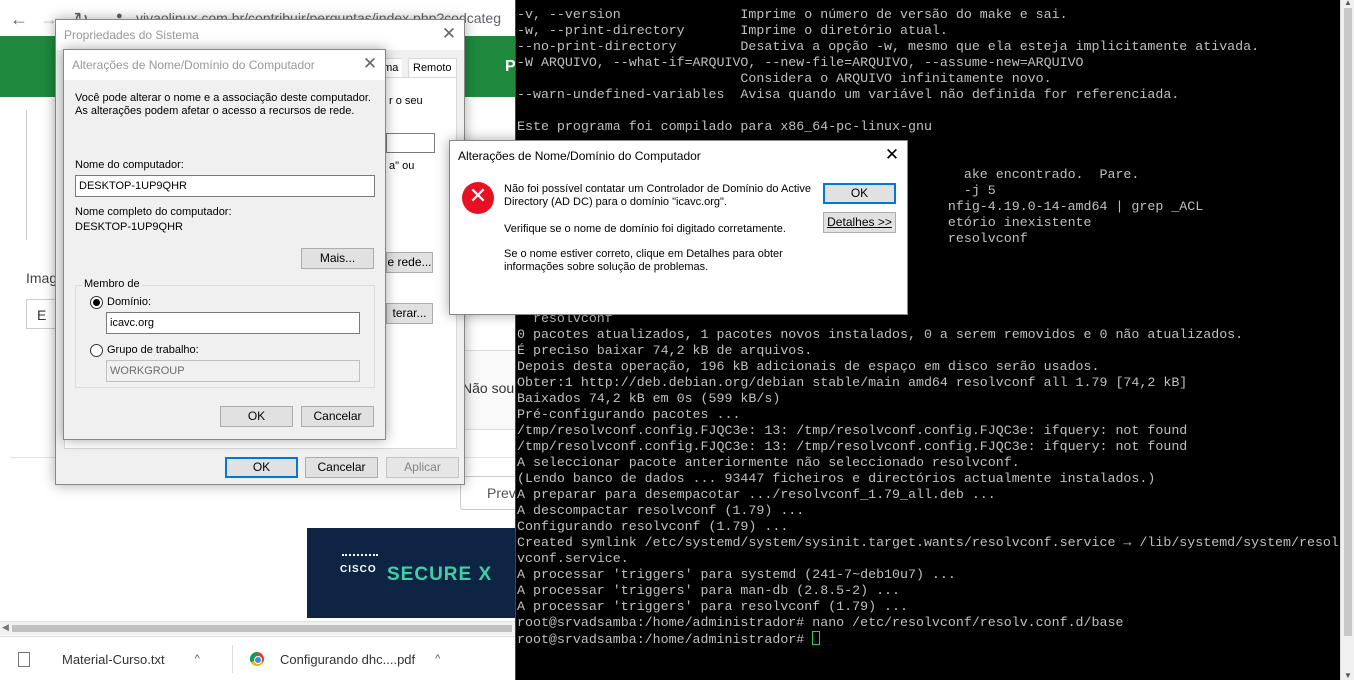  I want to click on terminal-line: Baixados 74,2 kB em 0s (599 kB/s), so click(649, 398).